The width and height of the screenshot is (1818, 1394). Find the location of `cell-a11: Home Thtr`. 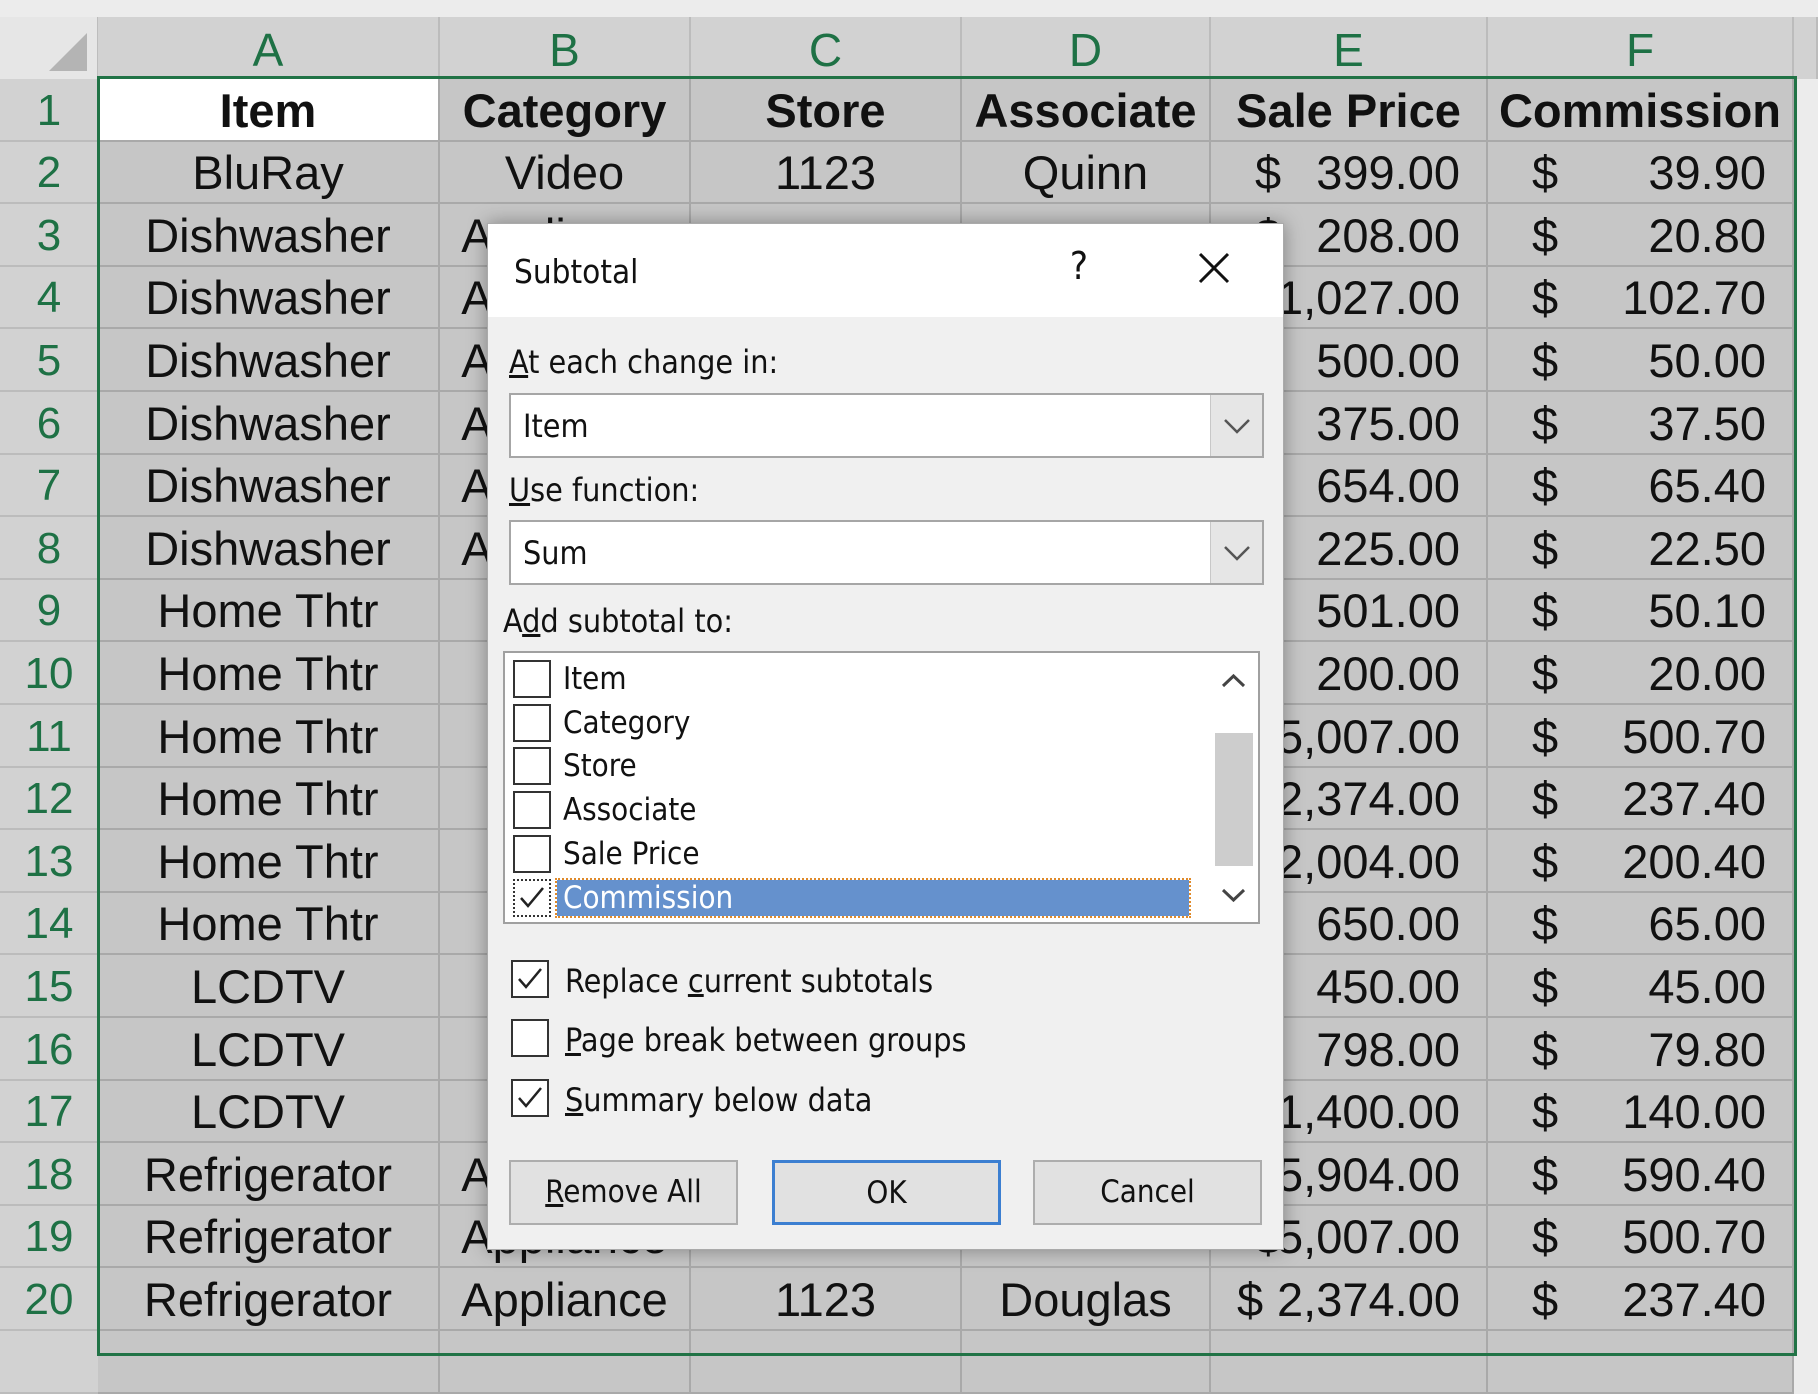

cell-a11: Home Thtr is located at coordinates (269, 736).